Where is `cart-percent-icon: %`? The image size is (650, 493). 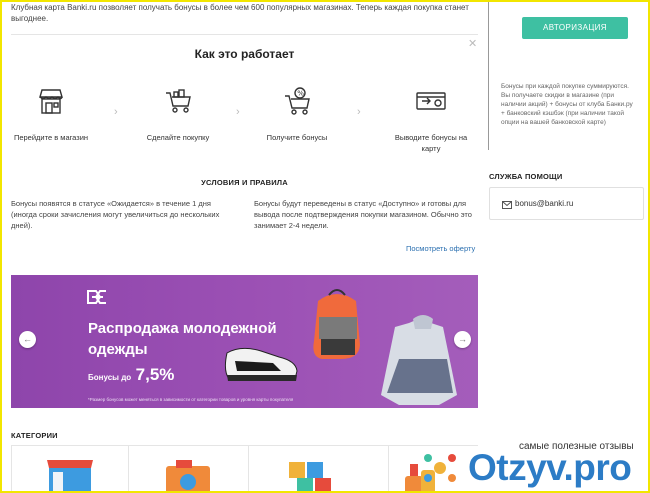
cart-percent-icon: % is located at coordinates (297, 101).